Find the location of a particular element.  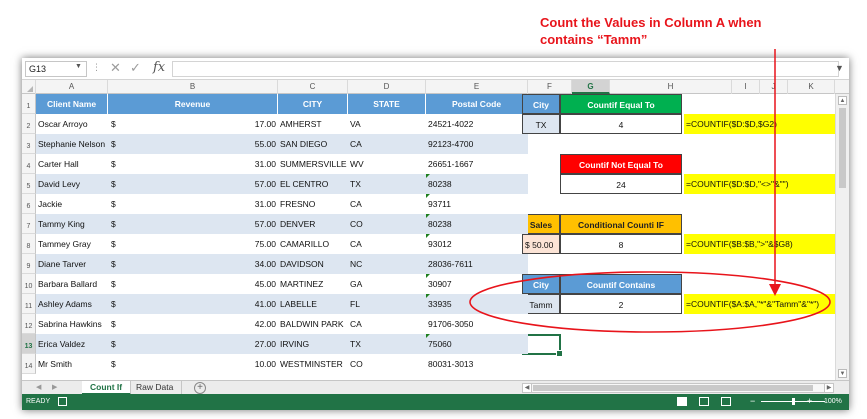

table-cell-name: David Levy is located at coordinates (72, 184).